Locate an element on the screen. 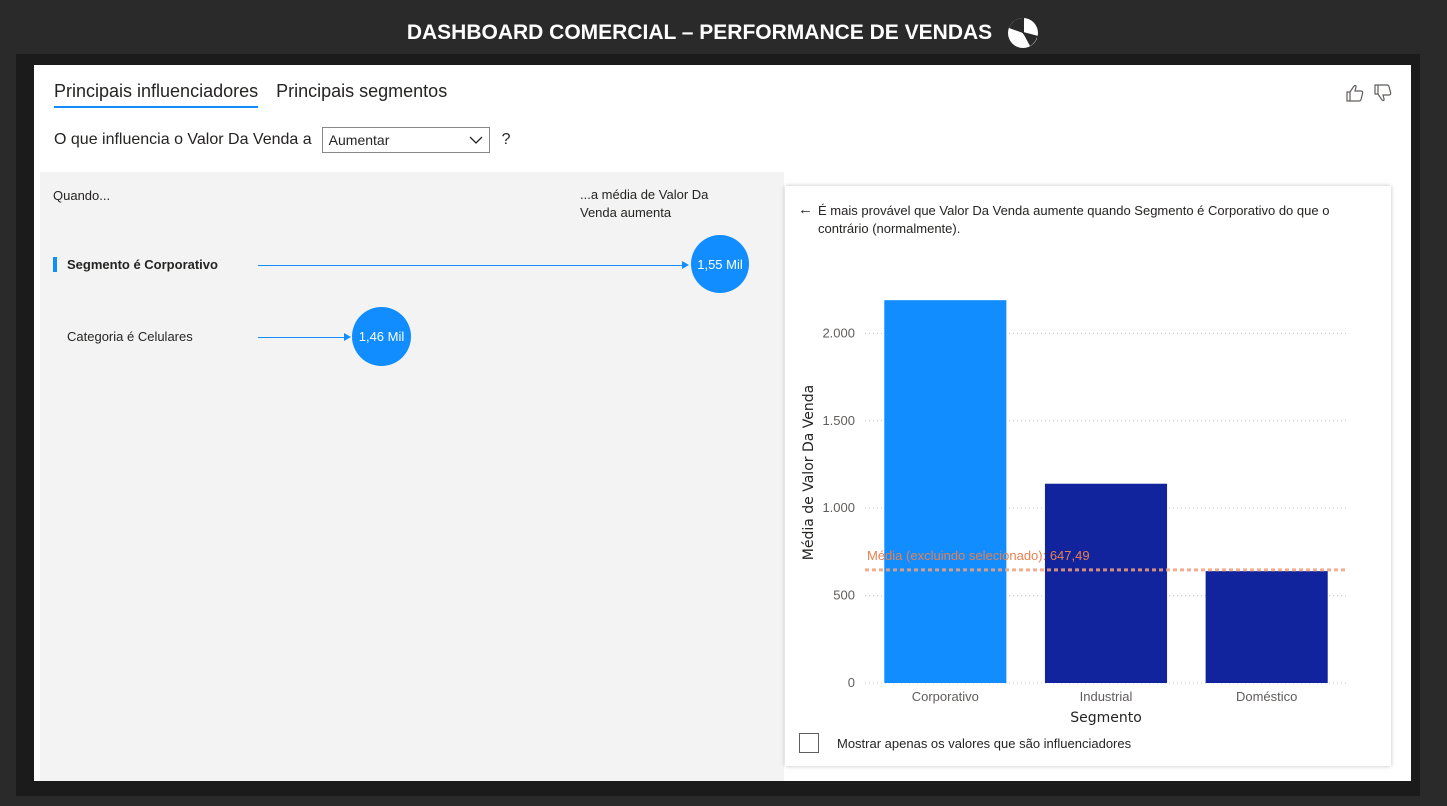  influencers-only-checkbox is located at coordinates (809, 743).